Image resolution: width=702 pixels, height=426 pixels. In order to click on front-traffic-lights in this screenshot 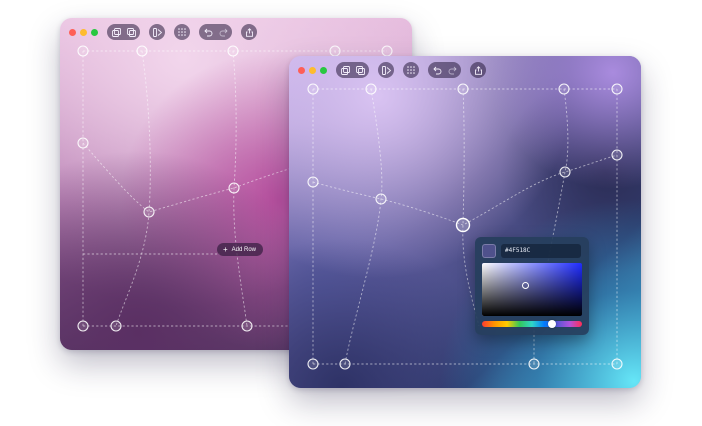, I will do `click(312, 70)`.